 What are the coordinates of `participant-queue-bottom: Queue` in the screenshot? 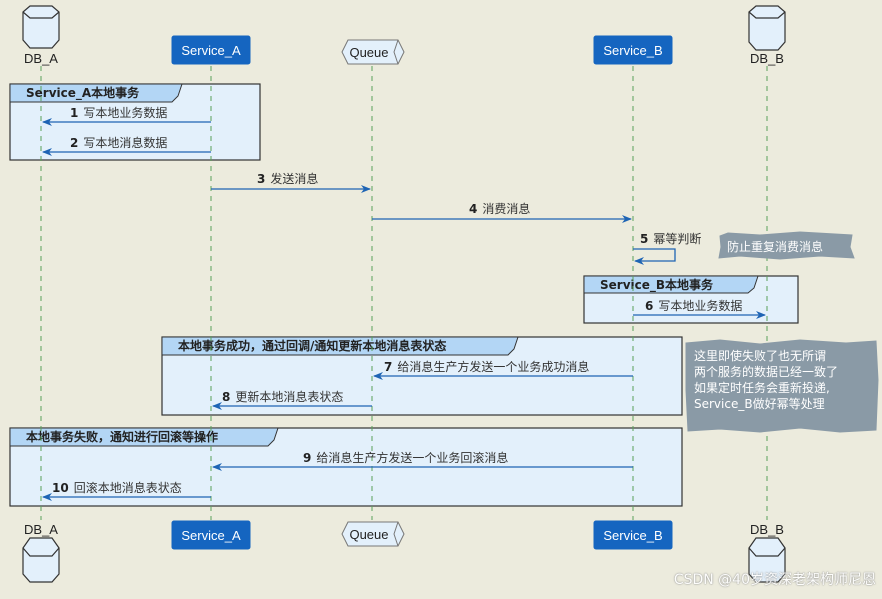 It's located at (373, 534).